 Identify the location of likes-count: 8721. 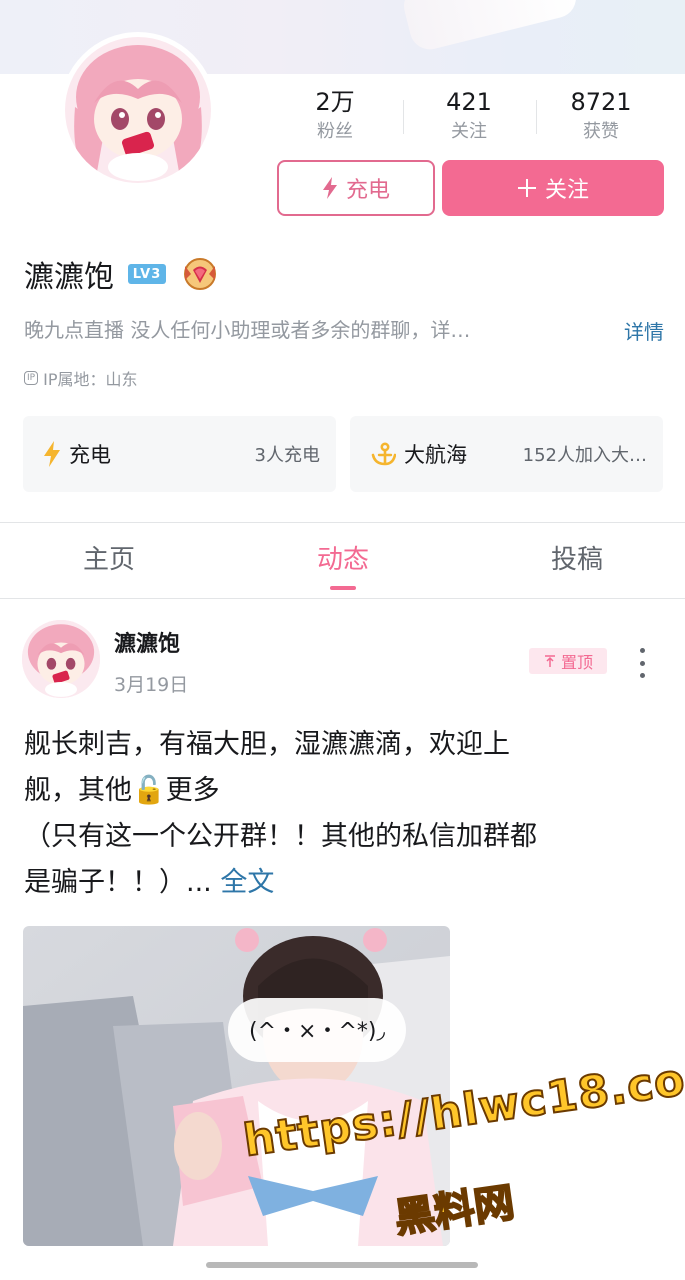
(601, 102).